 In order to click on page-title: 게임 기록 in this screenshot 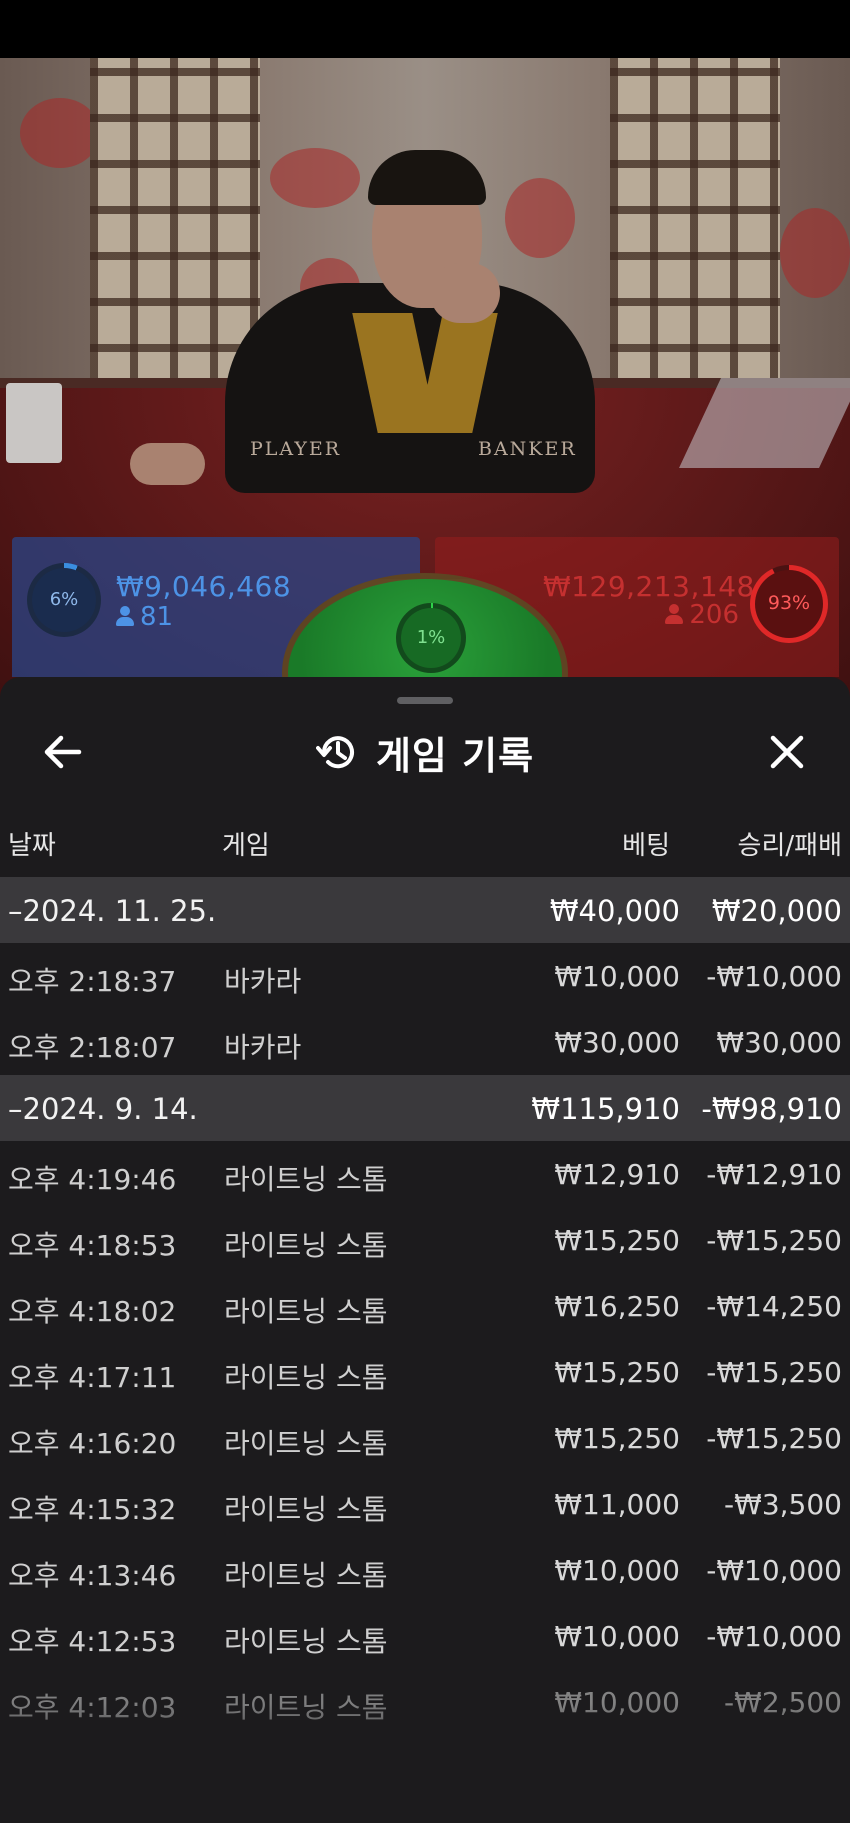, I will do `click(455, 755)`.